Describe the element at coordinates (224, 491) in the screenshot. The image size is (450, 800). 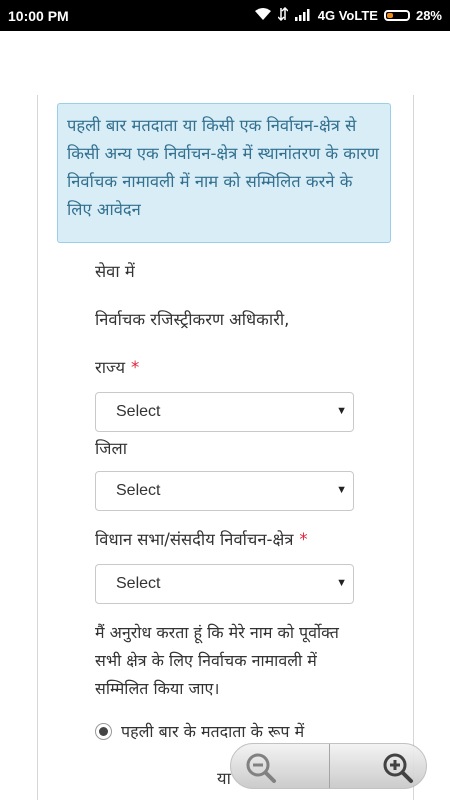
I see `district-select: Select ▼` at that location.